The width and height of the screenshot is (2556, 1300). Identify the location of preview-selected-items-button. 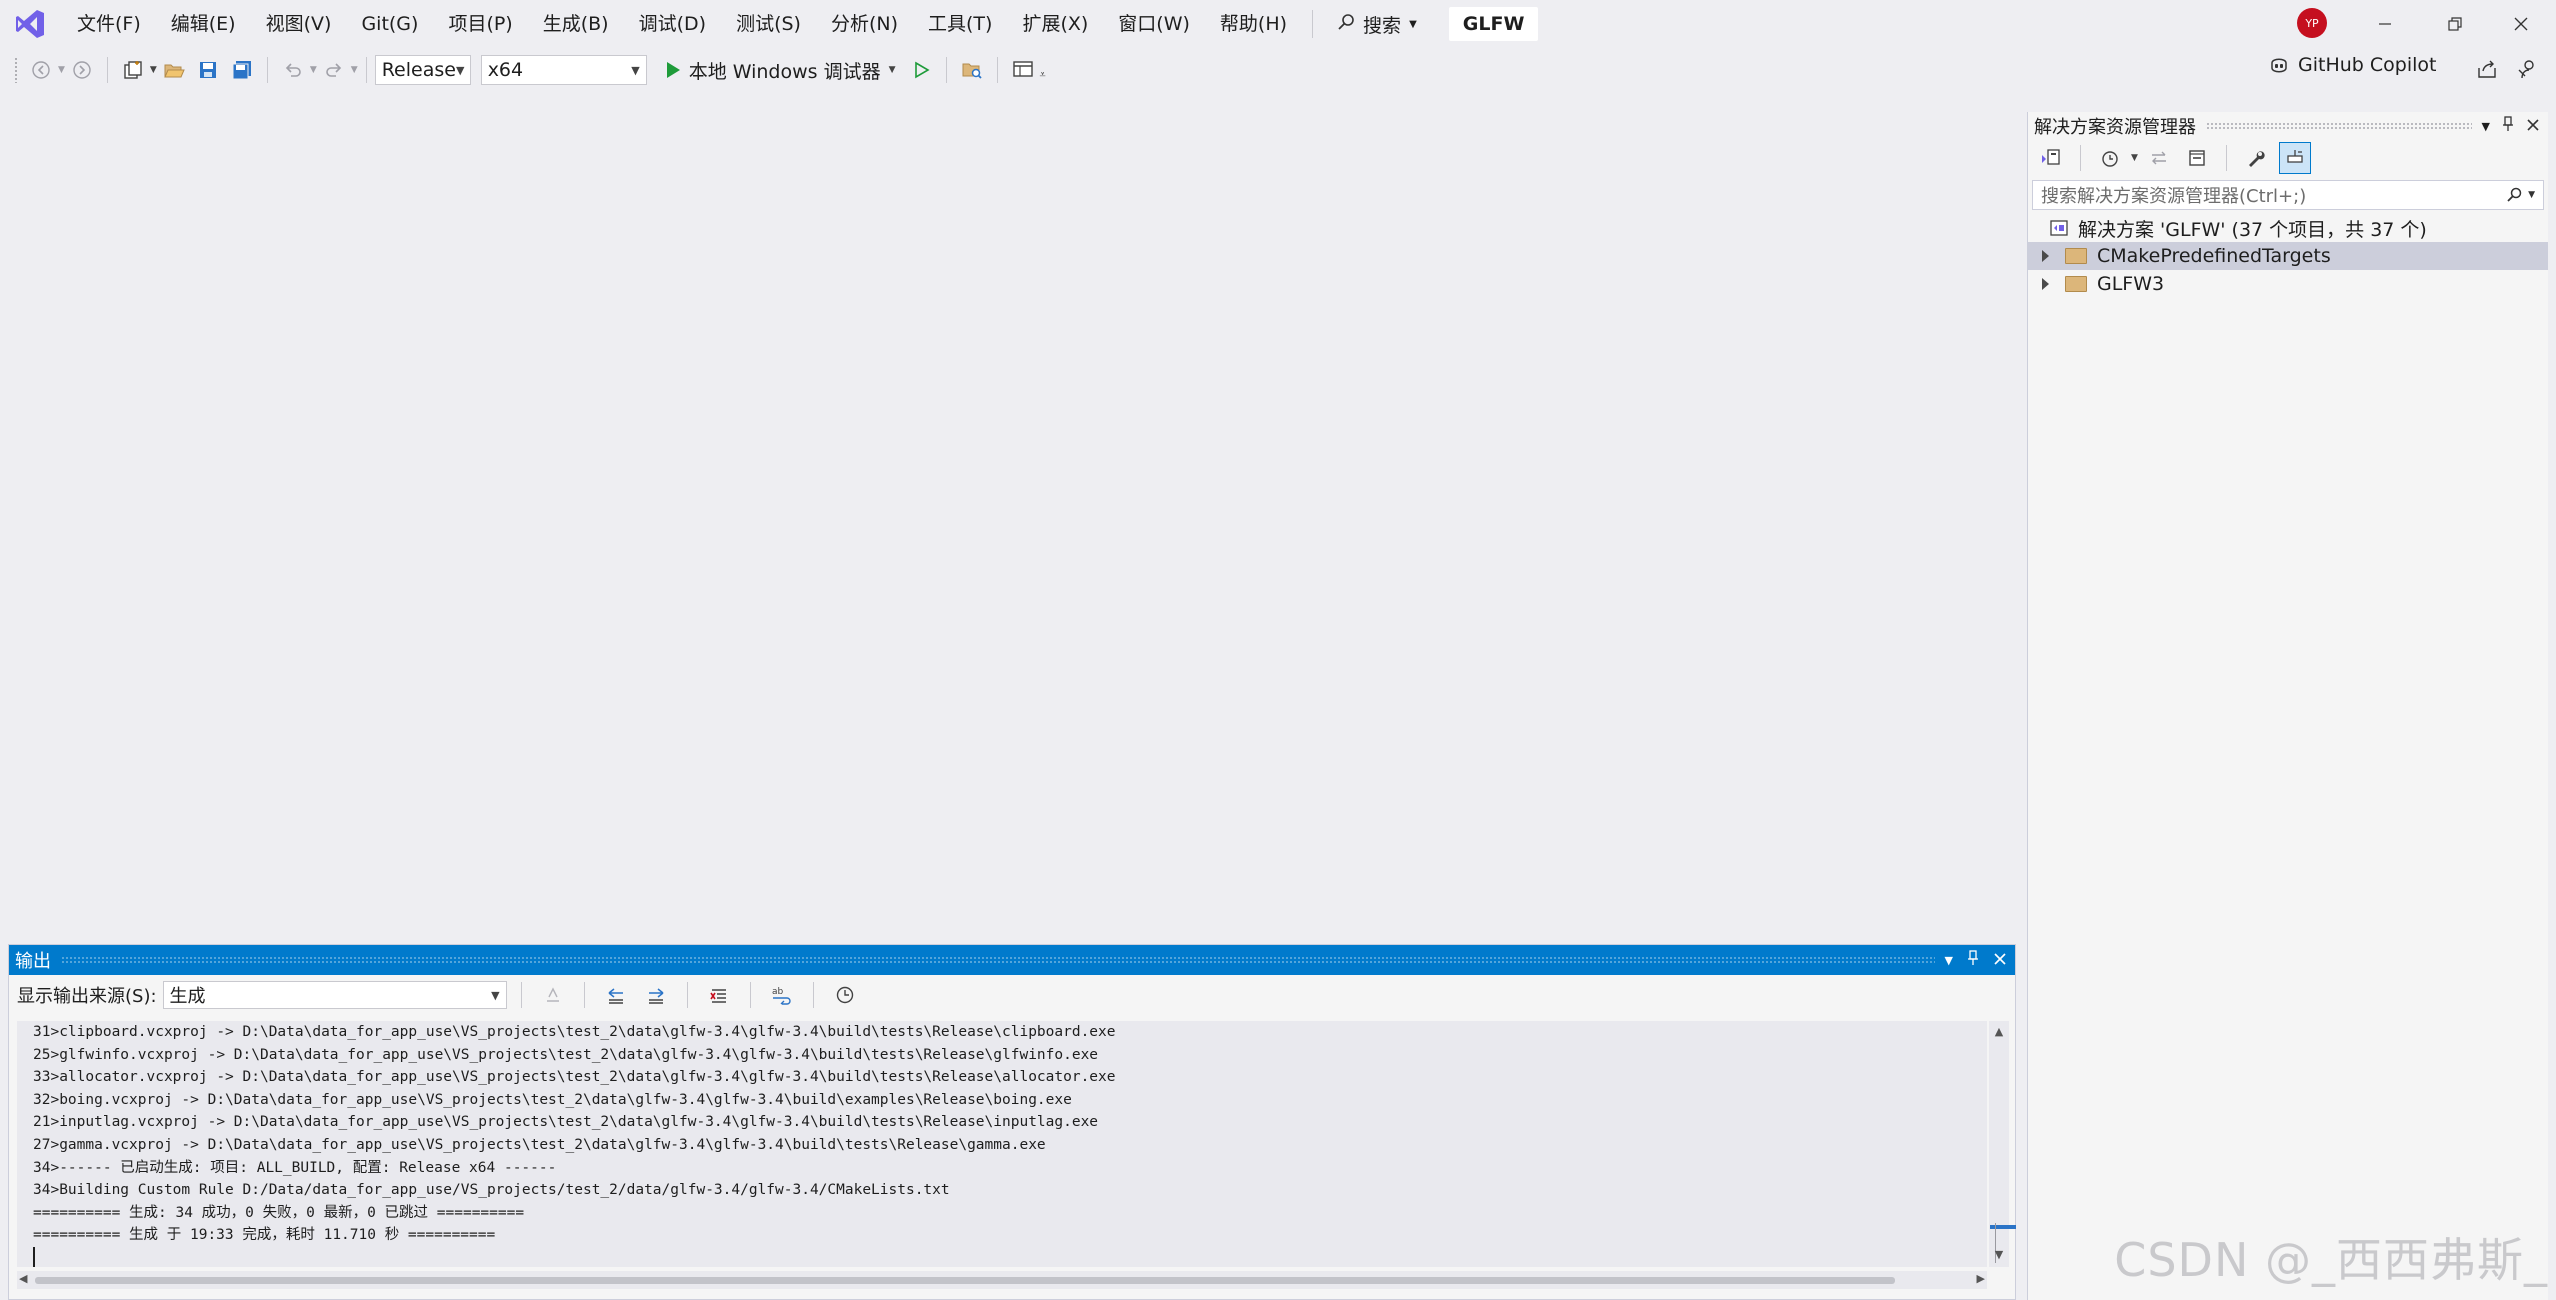
(2294, 158).